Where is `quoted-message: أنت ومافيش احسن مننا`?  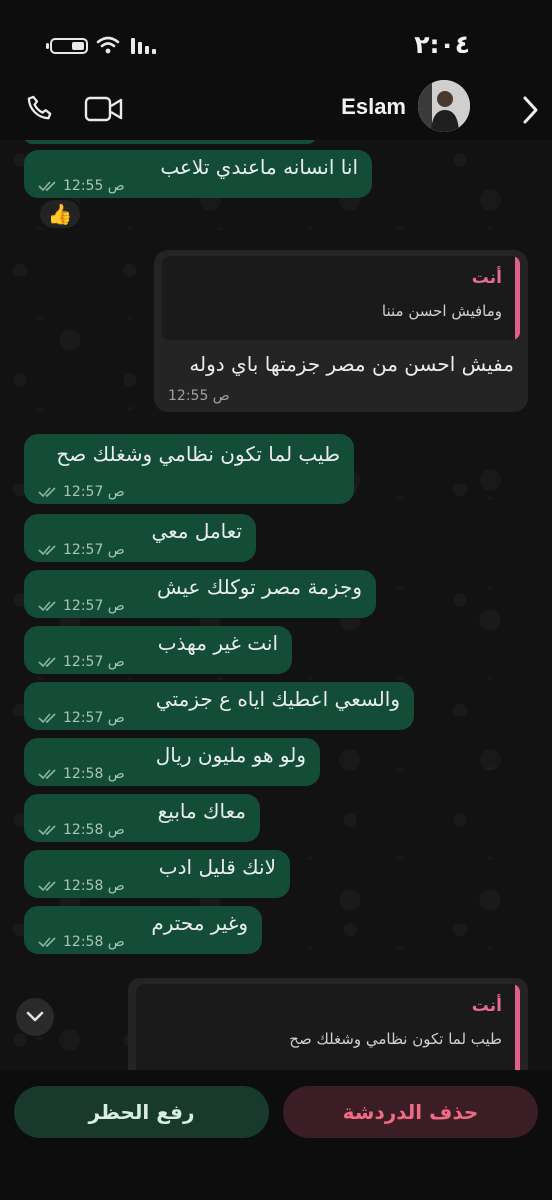
quoted-message: أنت ومافيش احسن مننا is located at coordinates (341, 298).